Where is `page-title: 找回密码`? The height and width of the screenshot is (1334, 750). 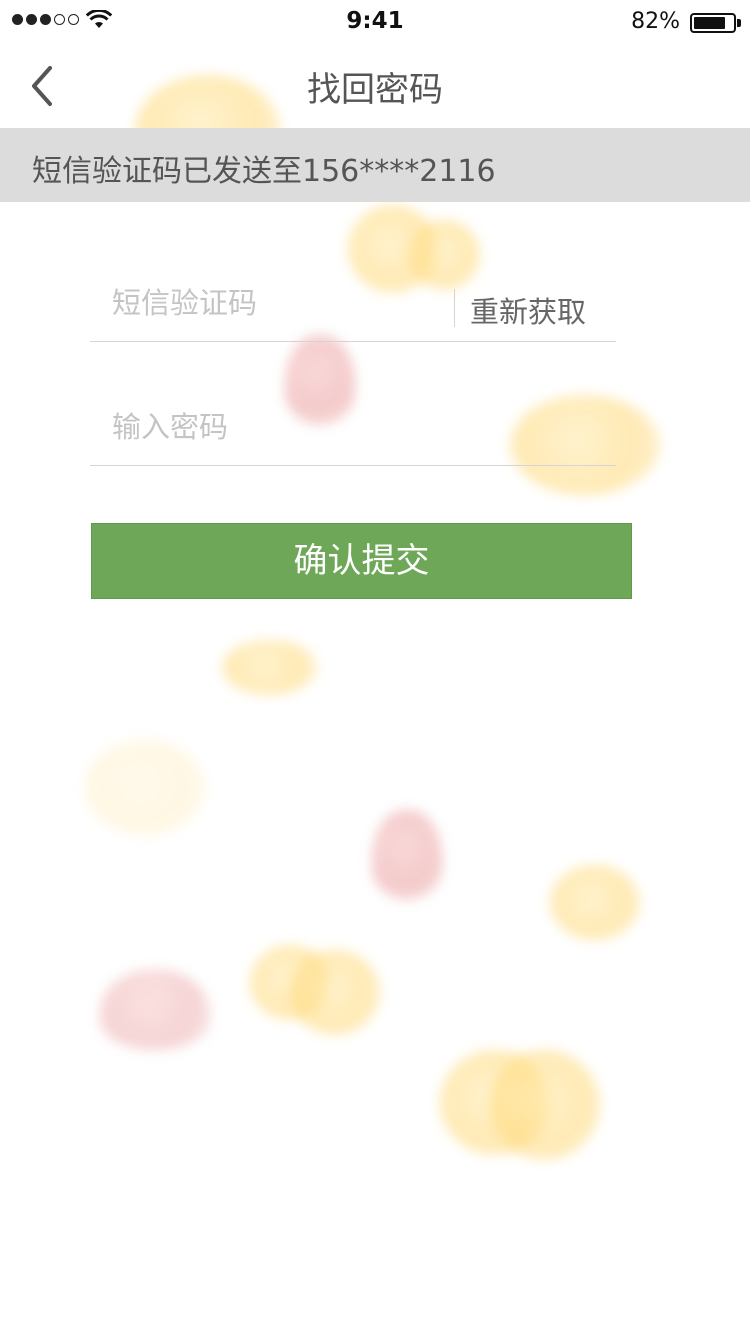
page-title: 找回密码 is located at coordinates (375, 90).